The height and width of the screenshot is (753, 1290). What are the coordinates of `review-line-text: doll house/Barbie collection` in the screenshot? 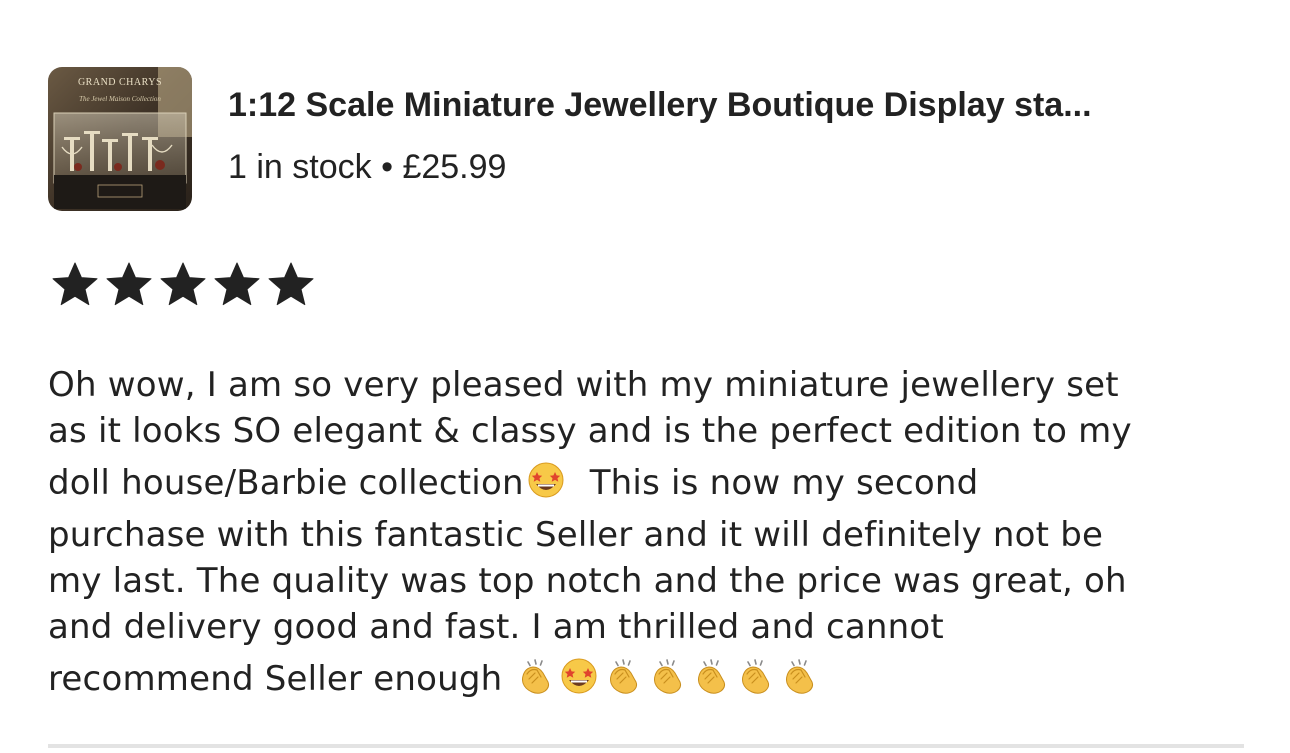 It's located at (286, 483).